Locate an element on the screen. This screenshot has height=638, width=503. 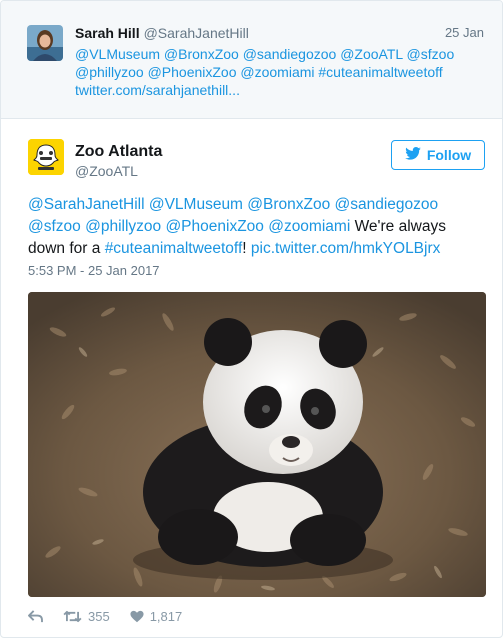
follow-button: Follow is located at coordinates (438, 155).